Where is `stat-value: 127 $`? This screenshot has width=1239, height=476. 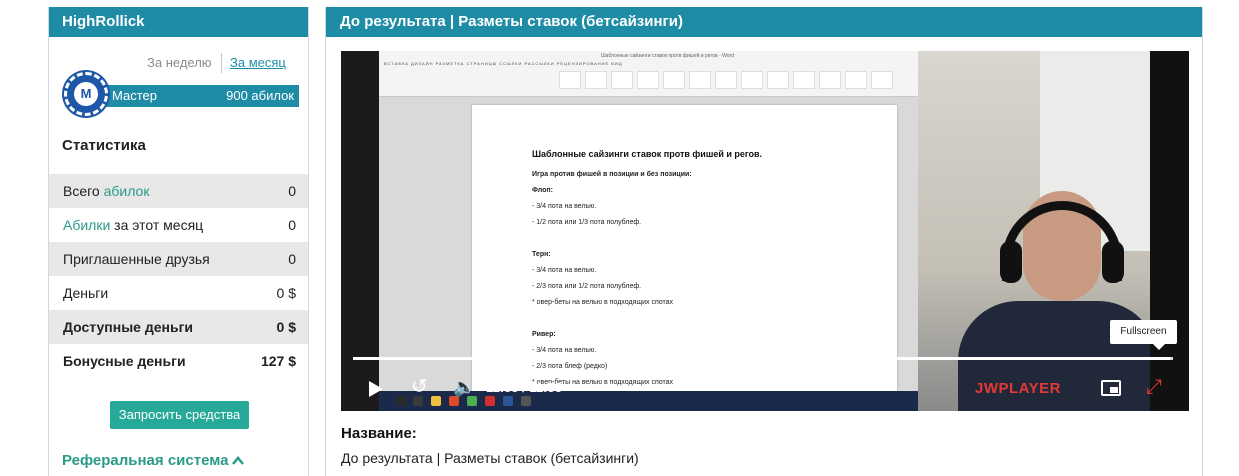 stat-value: 127 $ is located at coordinates (278, 361).